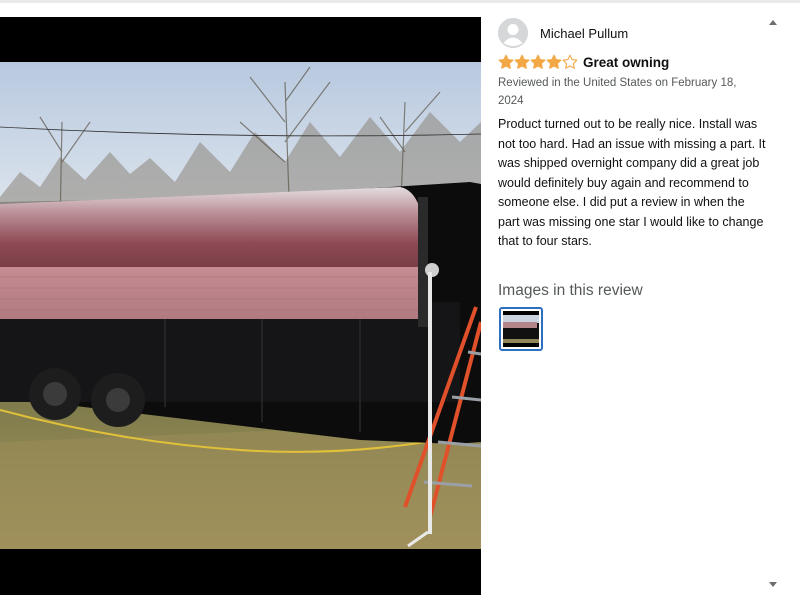 Image resolution: width=800 pixels, height=600 pixels. I want to click on thumbnail-image, so click(521, 329).